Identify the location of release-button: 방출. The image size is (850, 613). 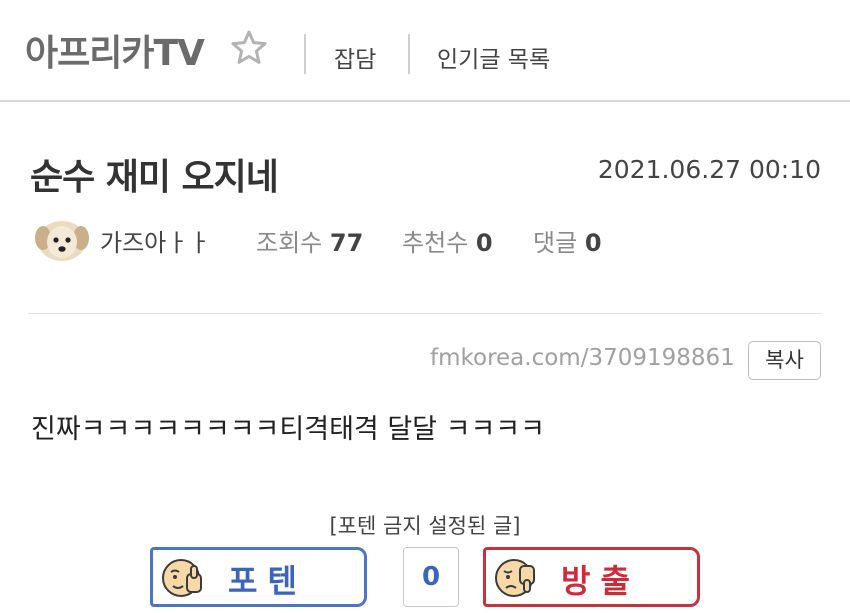
(591, 577).